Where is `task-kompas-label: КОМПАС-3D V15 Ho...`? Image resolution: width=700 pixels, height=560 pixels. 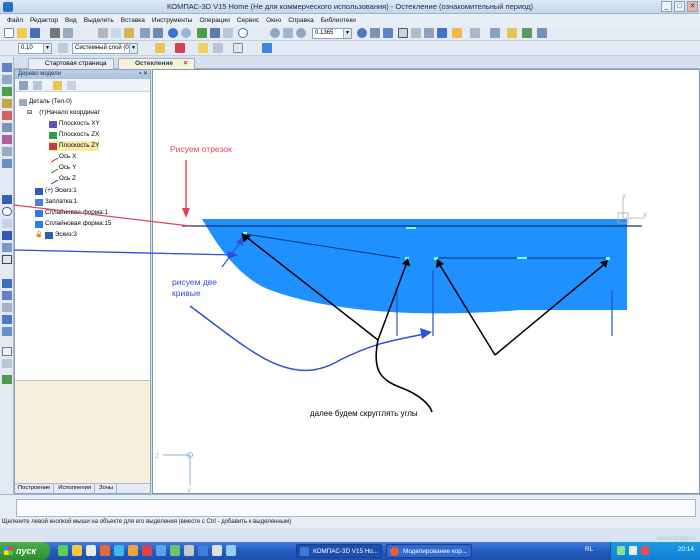 task-kompas-label: КОМПАС-3D V15 Ho... is located at coordinates (346, 551).